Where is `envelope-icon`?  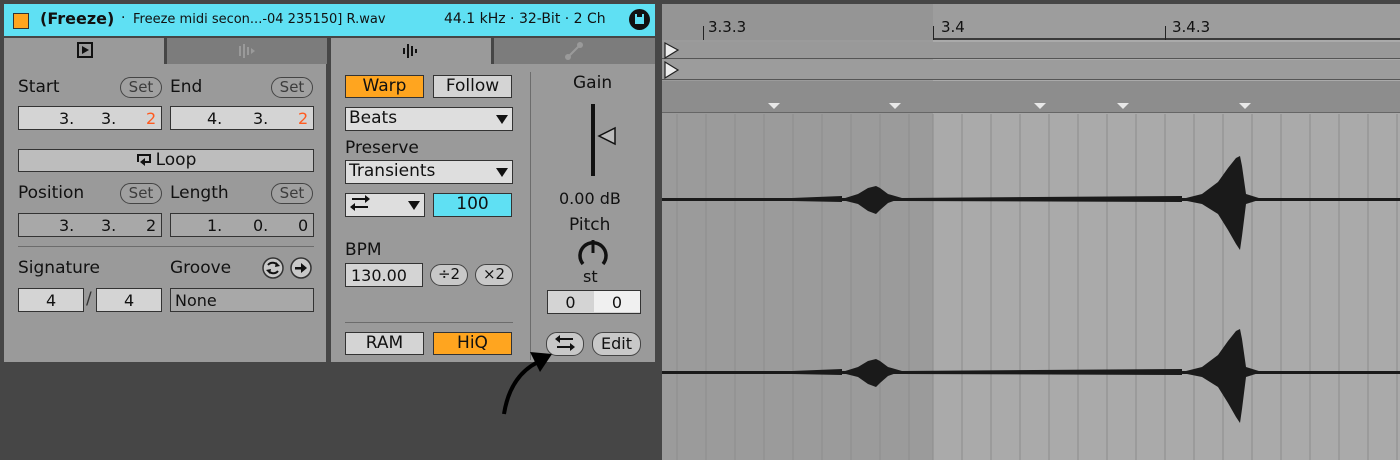 envelope-icon is located at coordinates (574, 51).